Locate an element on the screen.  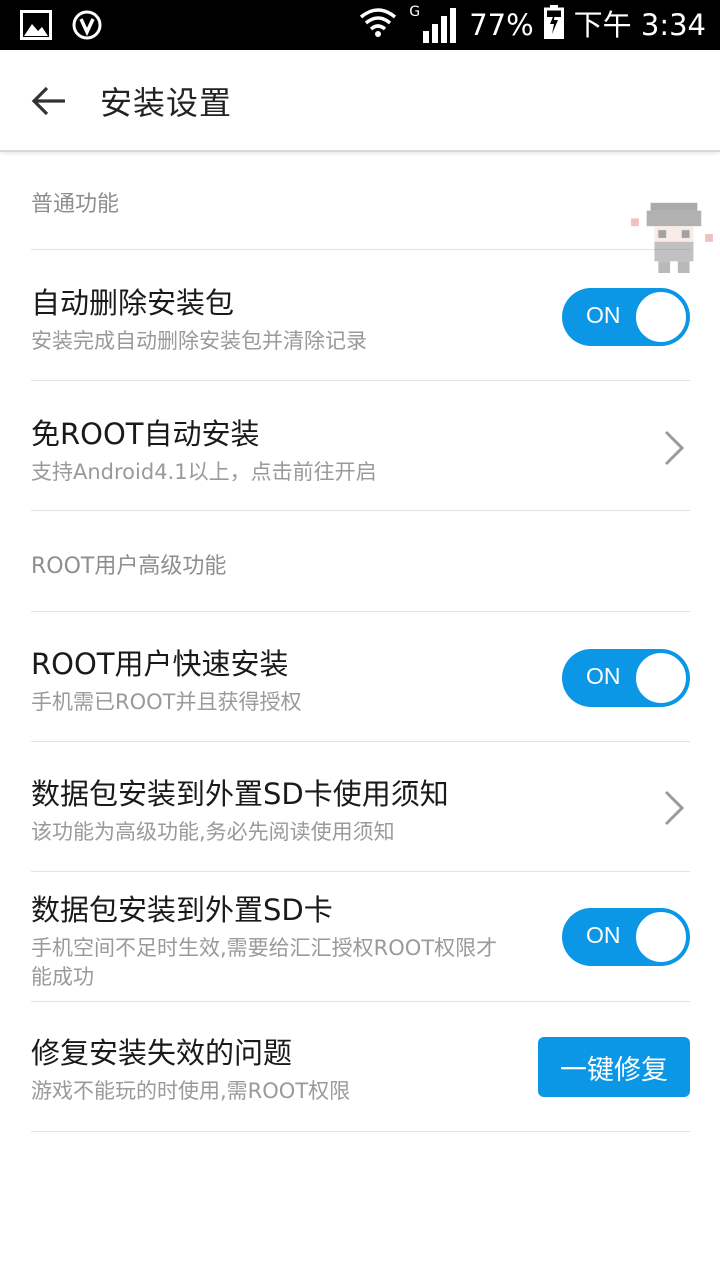
setting-title: ROOT用户快速安装 is located at coordinates (160, 664).